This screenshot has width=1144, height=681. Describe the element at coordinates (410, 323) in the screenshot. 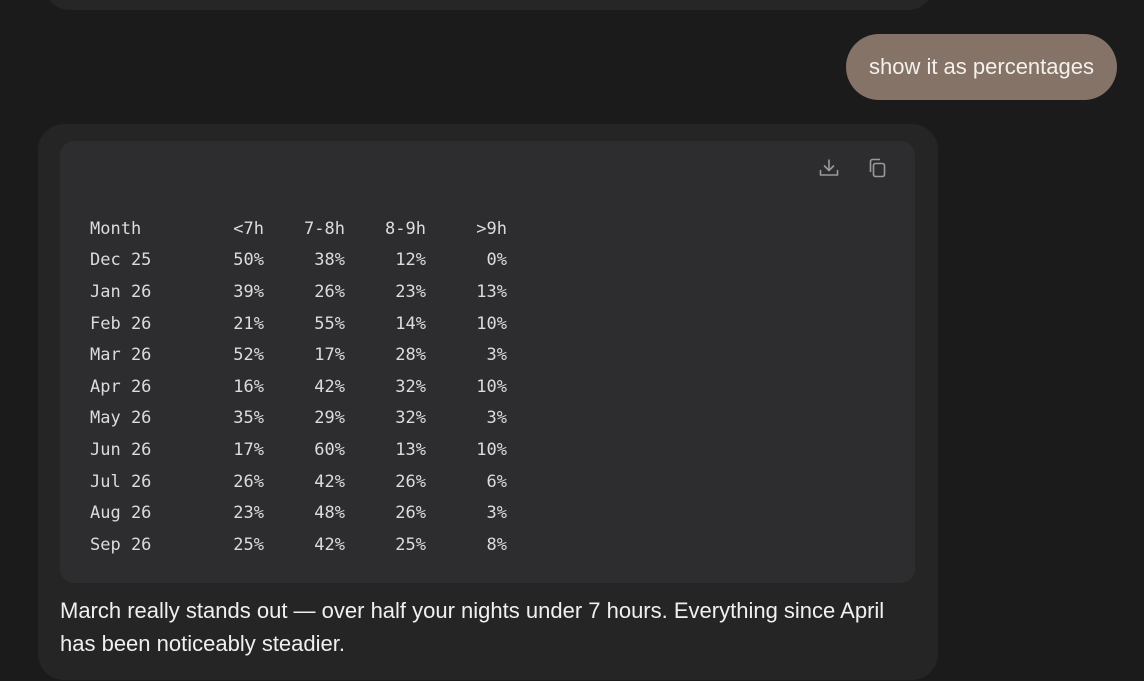

I see `value-cell: 14%` at that location.